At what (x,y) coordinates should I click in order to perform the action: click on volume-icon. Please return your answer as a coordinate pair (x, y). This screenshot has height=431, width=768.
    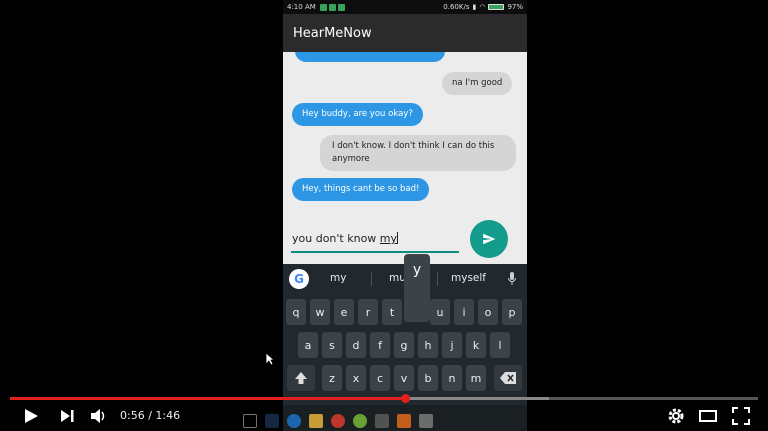
    Looking at the image, I should click on (98, 416).